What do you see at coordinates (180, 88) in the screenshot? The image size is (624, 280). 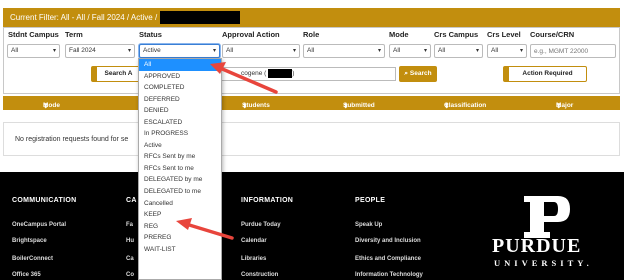 I see `status-option-completed: COMPLETED` at bounding box center [180, 88].